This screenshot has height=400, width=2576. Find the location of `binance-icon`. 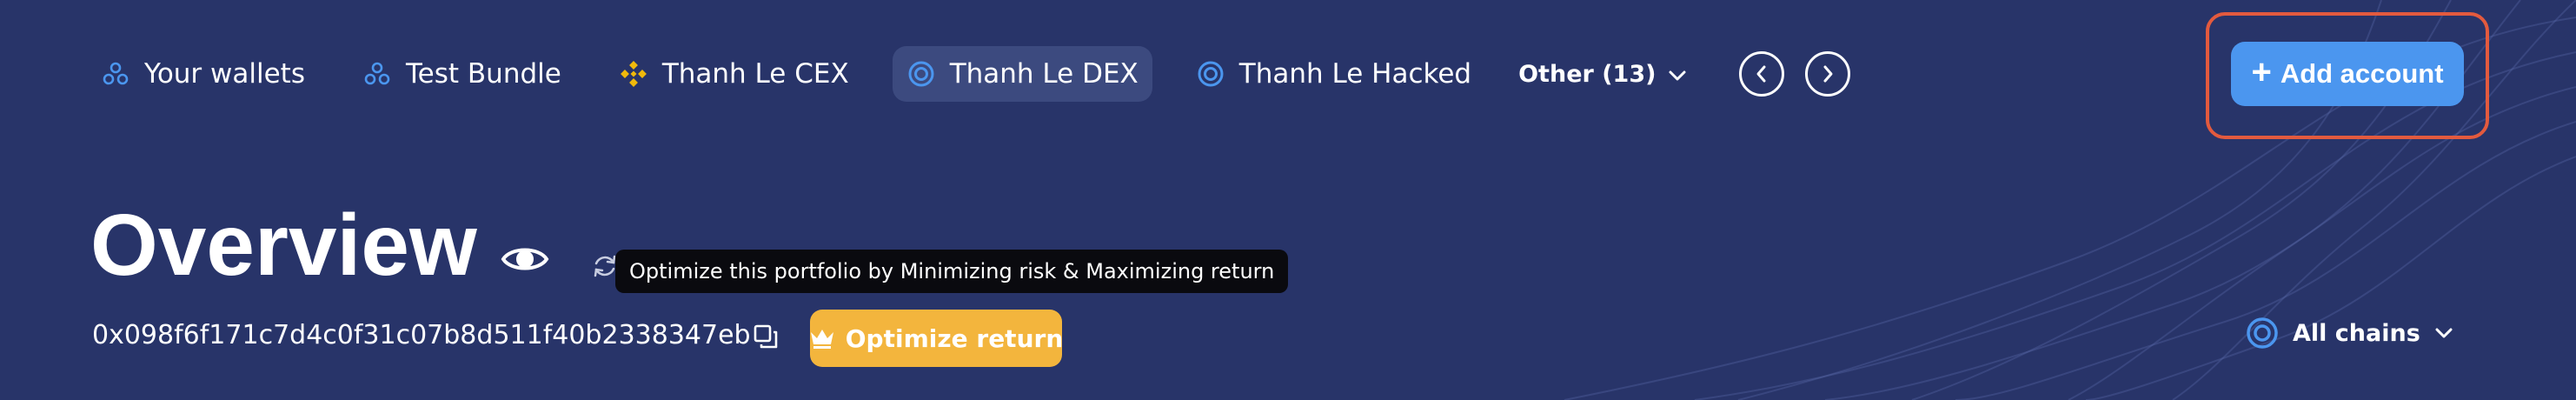

binance-icon is located at coordinates (633, 74).